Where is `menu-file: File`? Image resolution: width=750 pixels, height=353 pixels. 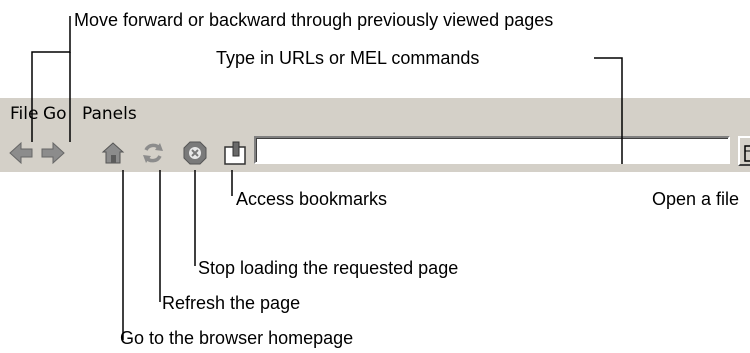
menu-file: File is located at coordinates (24, 114).